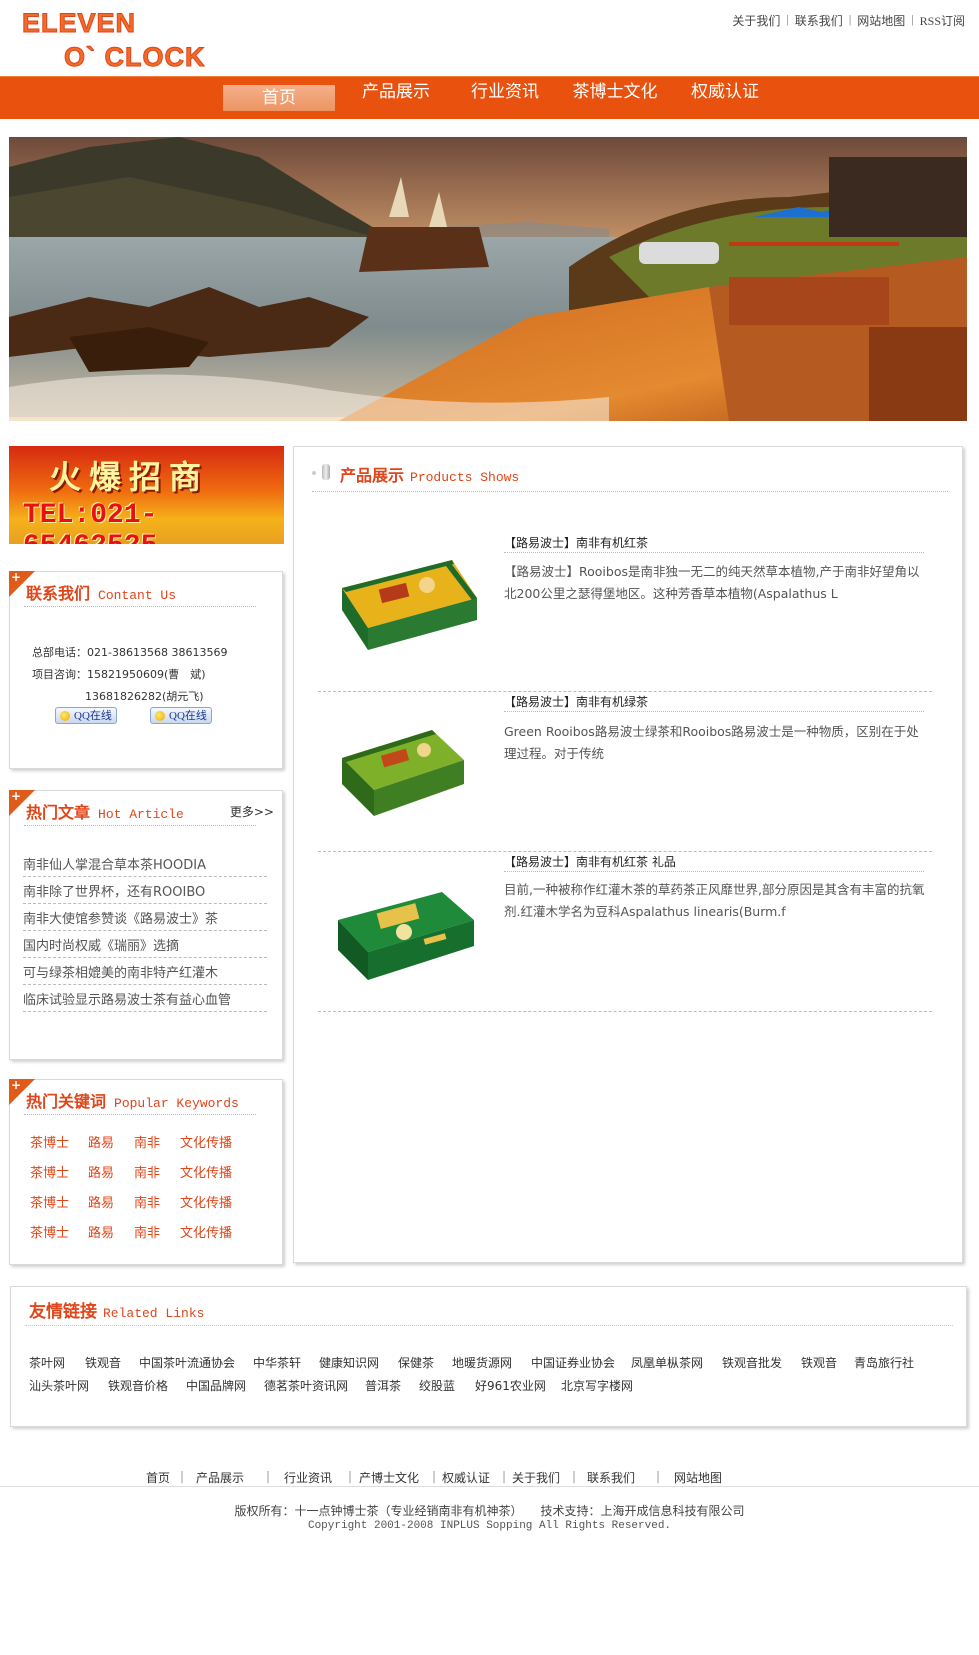 The image size is (979, 1655). What do you see at coordinates (698, 1477) in the screenshot?
I see `footer-nav-sitemap: 网站地图` at bounding box center [698, 1477].